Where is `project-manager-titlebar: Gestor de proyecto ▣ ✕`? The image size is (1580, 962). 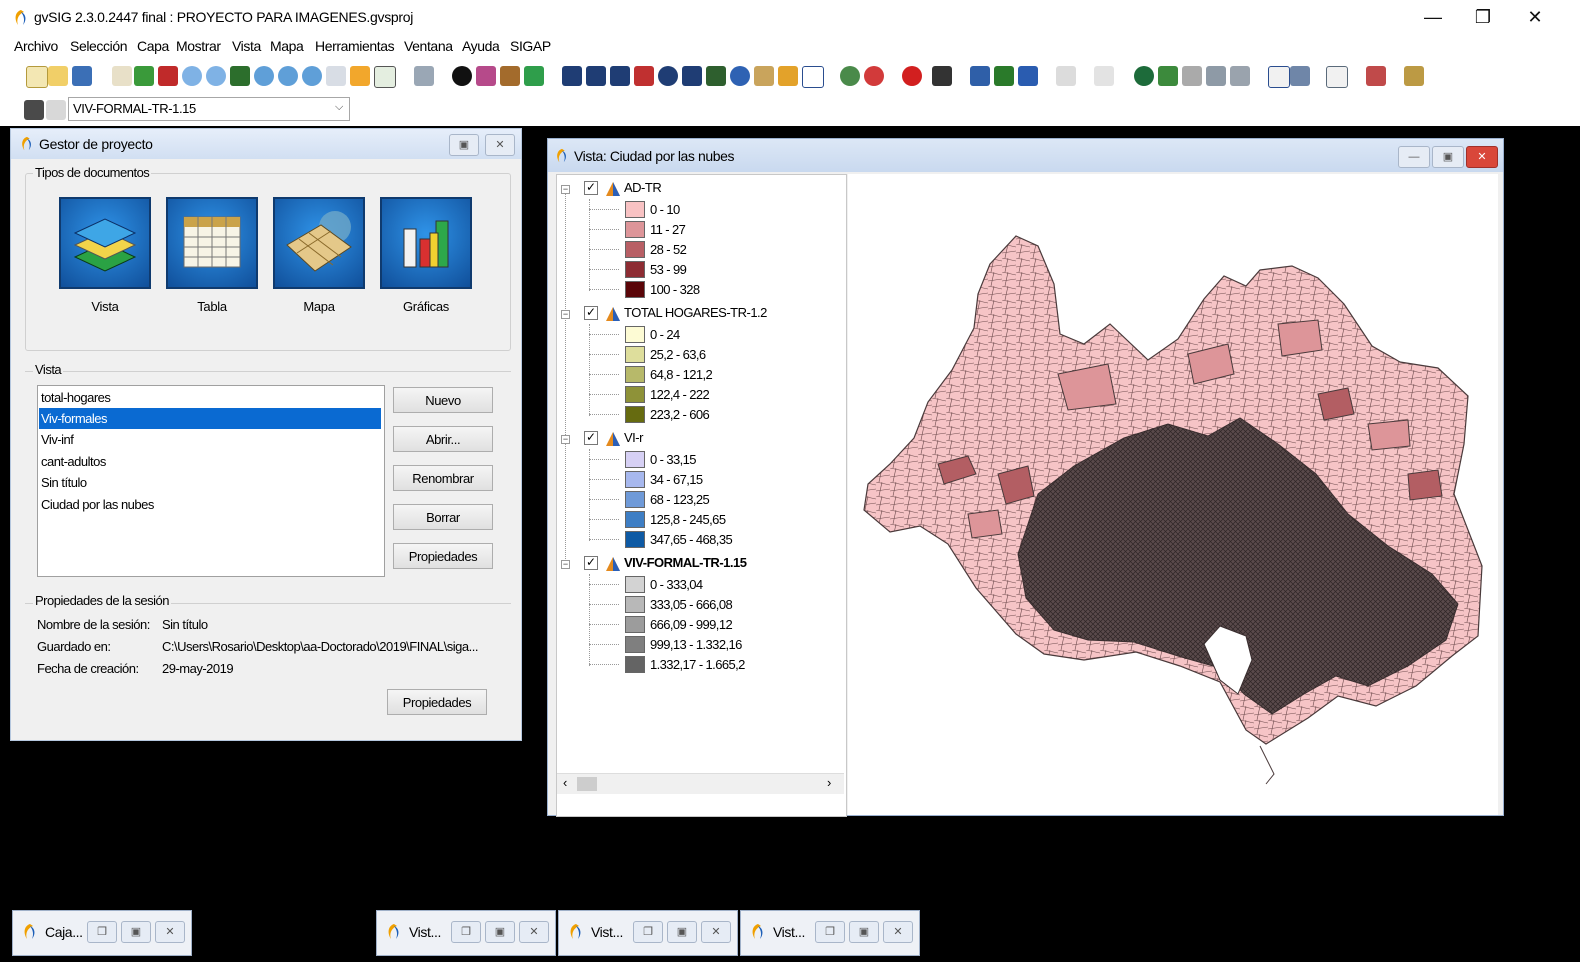 project-manager-titlebar: Gestor de proyecto ▣ ✕ is located at coordinates (266, 144).